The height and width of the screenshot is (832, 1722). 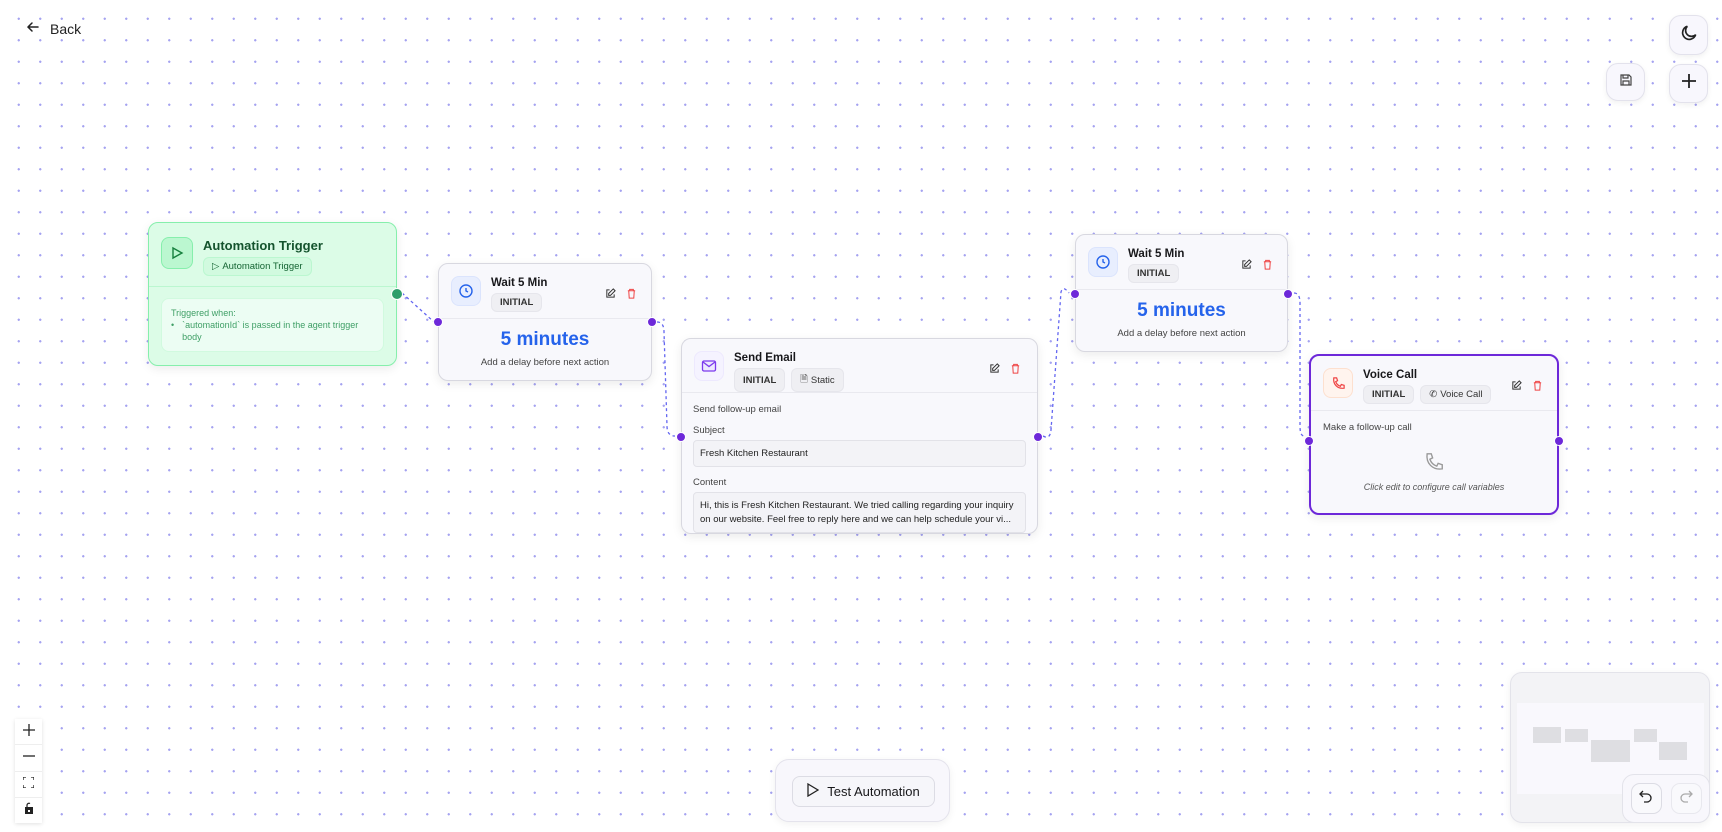 What do you see at coordinates (666, 379) in the screenshot?
I see `edge-wait1-email` at bounding box center [666, 379].